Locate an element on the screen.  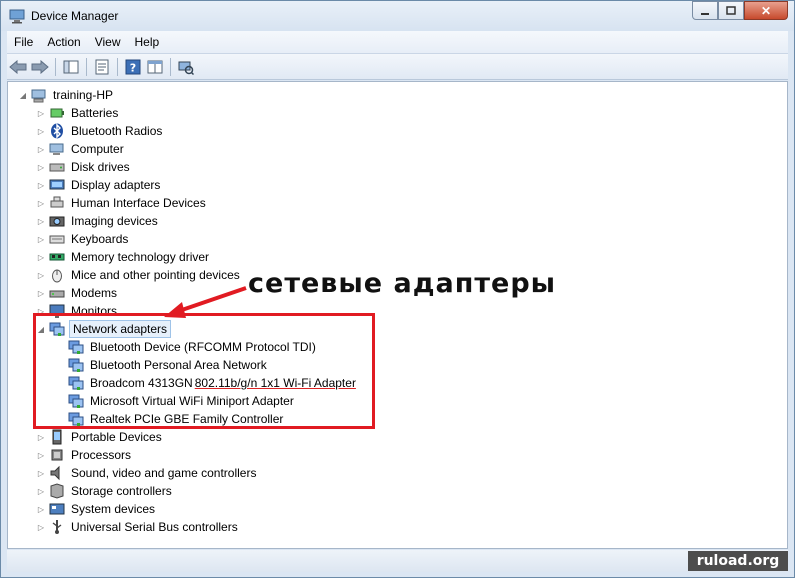
tree-category-label: Disk drives is located at coordinates (100, 167).